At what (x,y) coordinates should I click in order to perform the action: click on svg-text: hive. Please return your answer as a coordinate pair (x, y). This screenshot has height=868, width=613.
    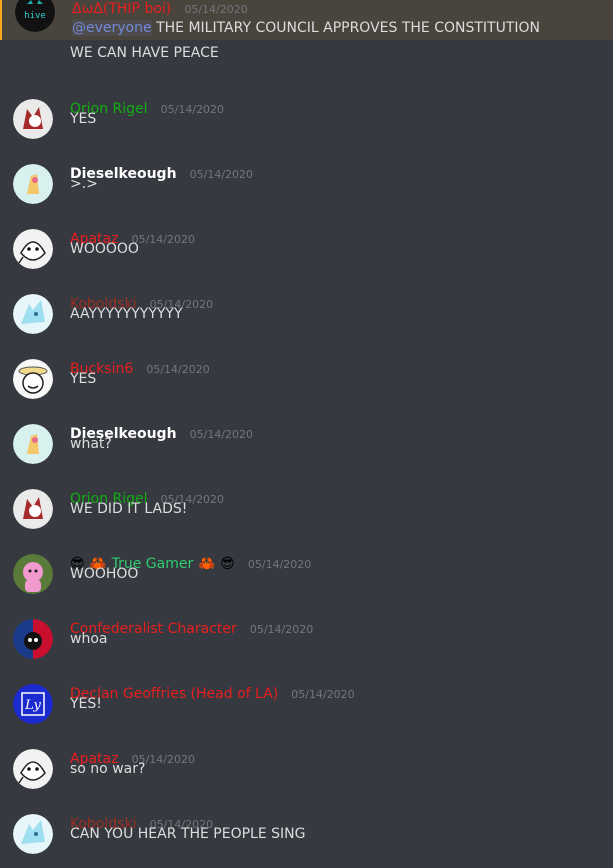
    Looking at the image, I should click on (35, 16).